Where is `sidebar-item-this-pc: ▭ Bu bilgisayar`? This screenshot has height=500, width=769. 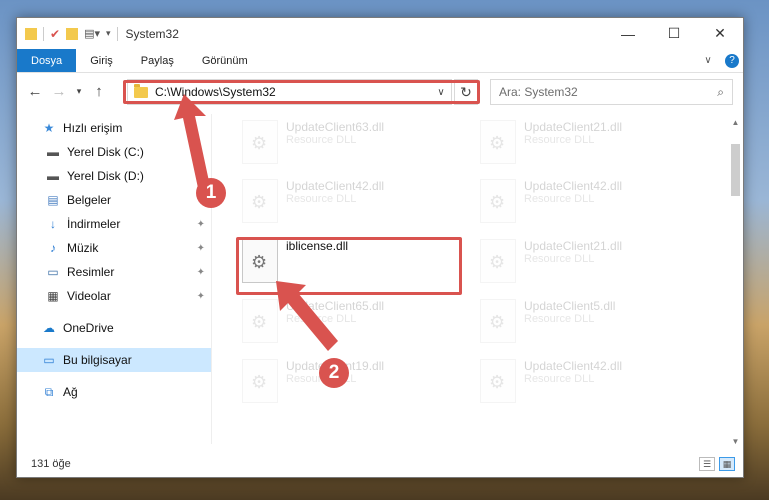 sidebar-item-this-pc: ▭ Bu bilgisayar is located at coordinates (114, 360).